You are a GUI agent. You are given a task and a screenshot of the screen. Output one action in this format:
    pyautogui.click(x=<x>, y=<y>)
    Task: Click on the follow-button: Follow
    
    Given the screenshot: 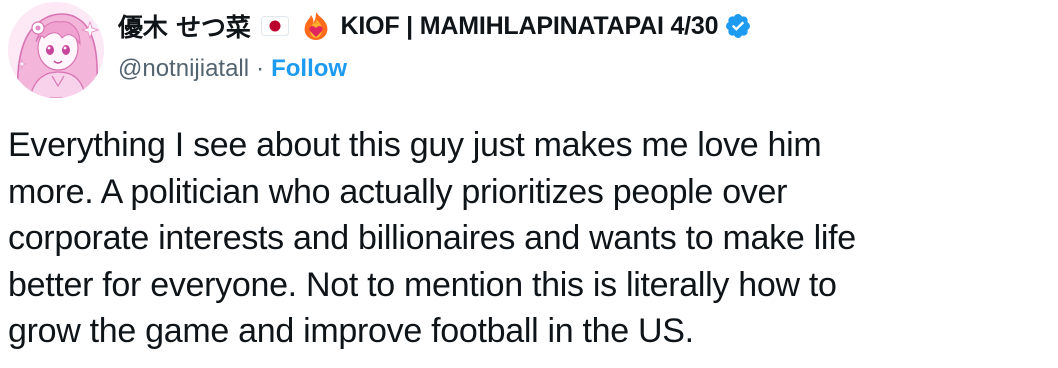 What is the action you would take?
    pyautogui.click(x=309, y=69)
    